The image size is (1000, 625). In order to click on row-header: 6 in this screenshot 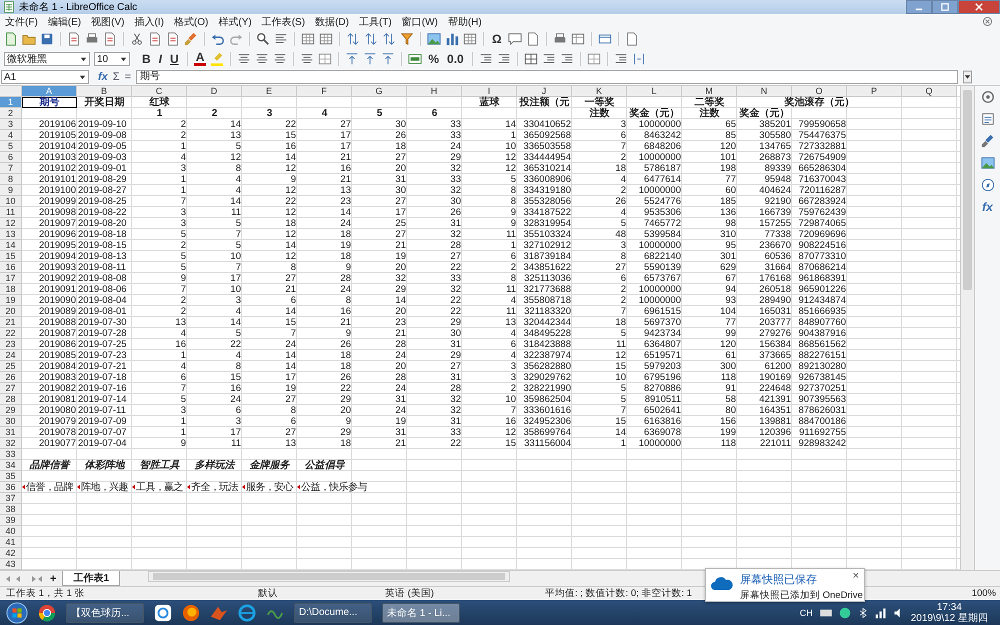, I will do `click(11, 157)`.